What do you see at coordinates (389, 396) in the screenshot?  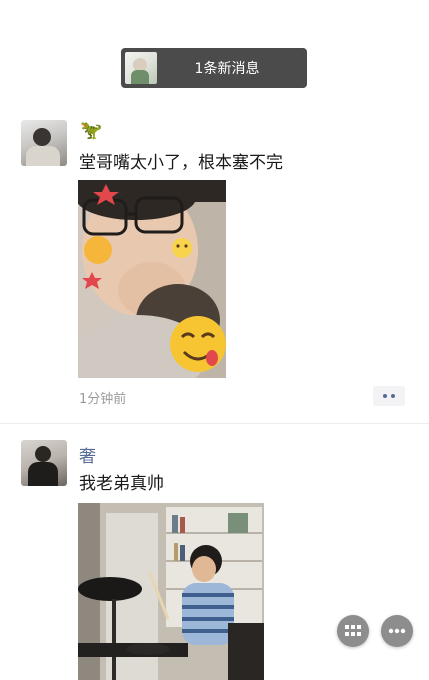 I see `more-dots-icon` at bounding box center [389, 396].